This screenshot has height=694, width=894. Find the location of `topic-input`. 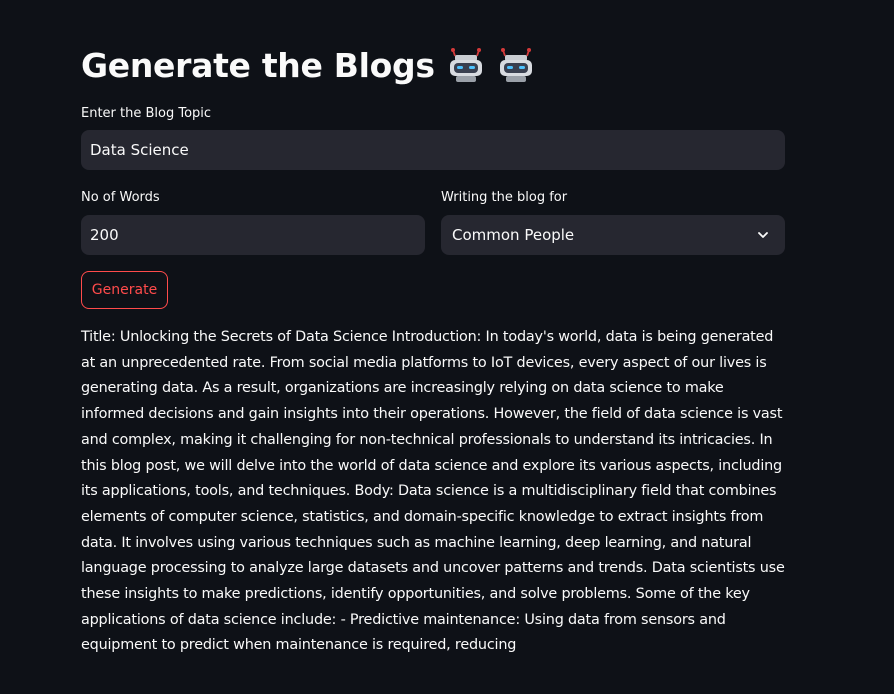

topic-input is located at coordinates (433, 150).